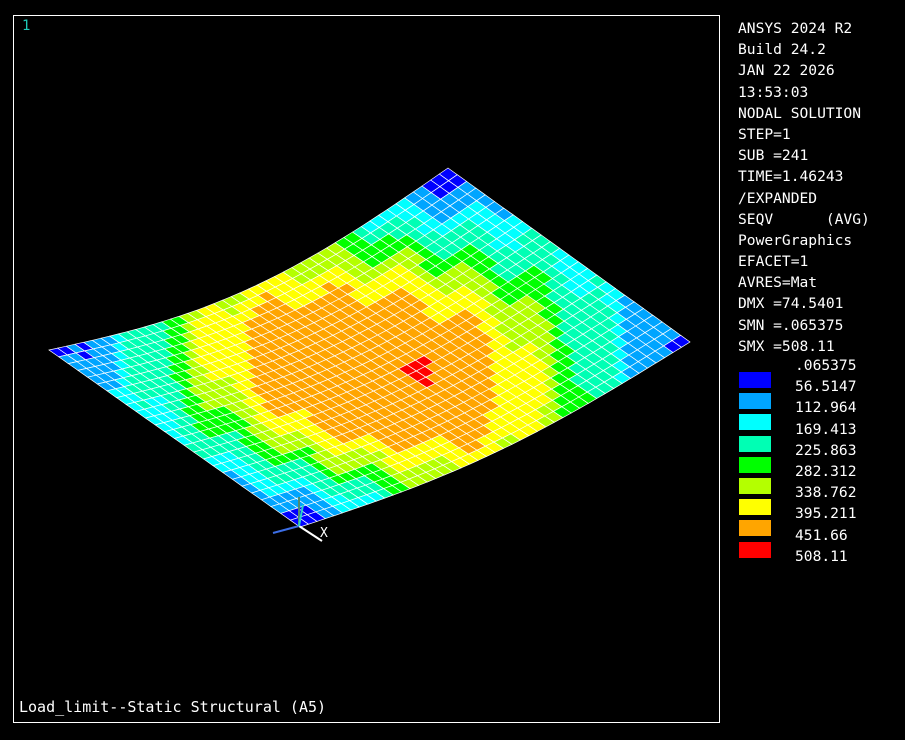  Describe the element at coordinates (791, 304) in the screenshot. I see `info-line: DMX =74.5401` at that location.